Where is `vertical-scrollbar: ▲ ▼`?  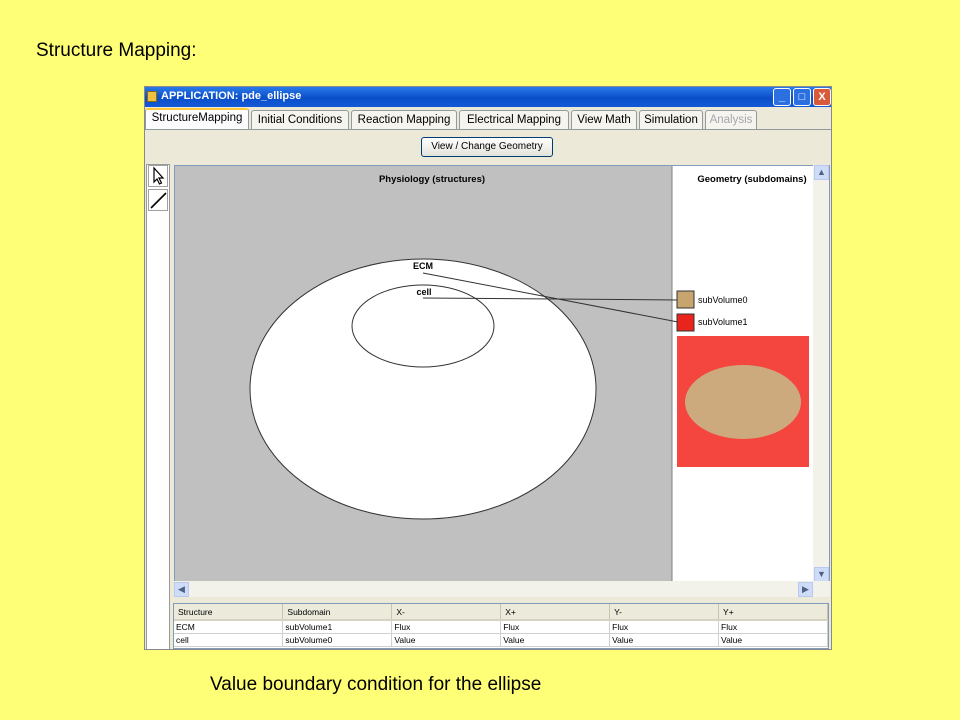 vertical-scrollbar: ▲ ▼ is located at coordinates (821, 374).